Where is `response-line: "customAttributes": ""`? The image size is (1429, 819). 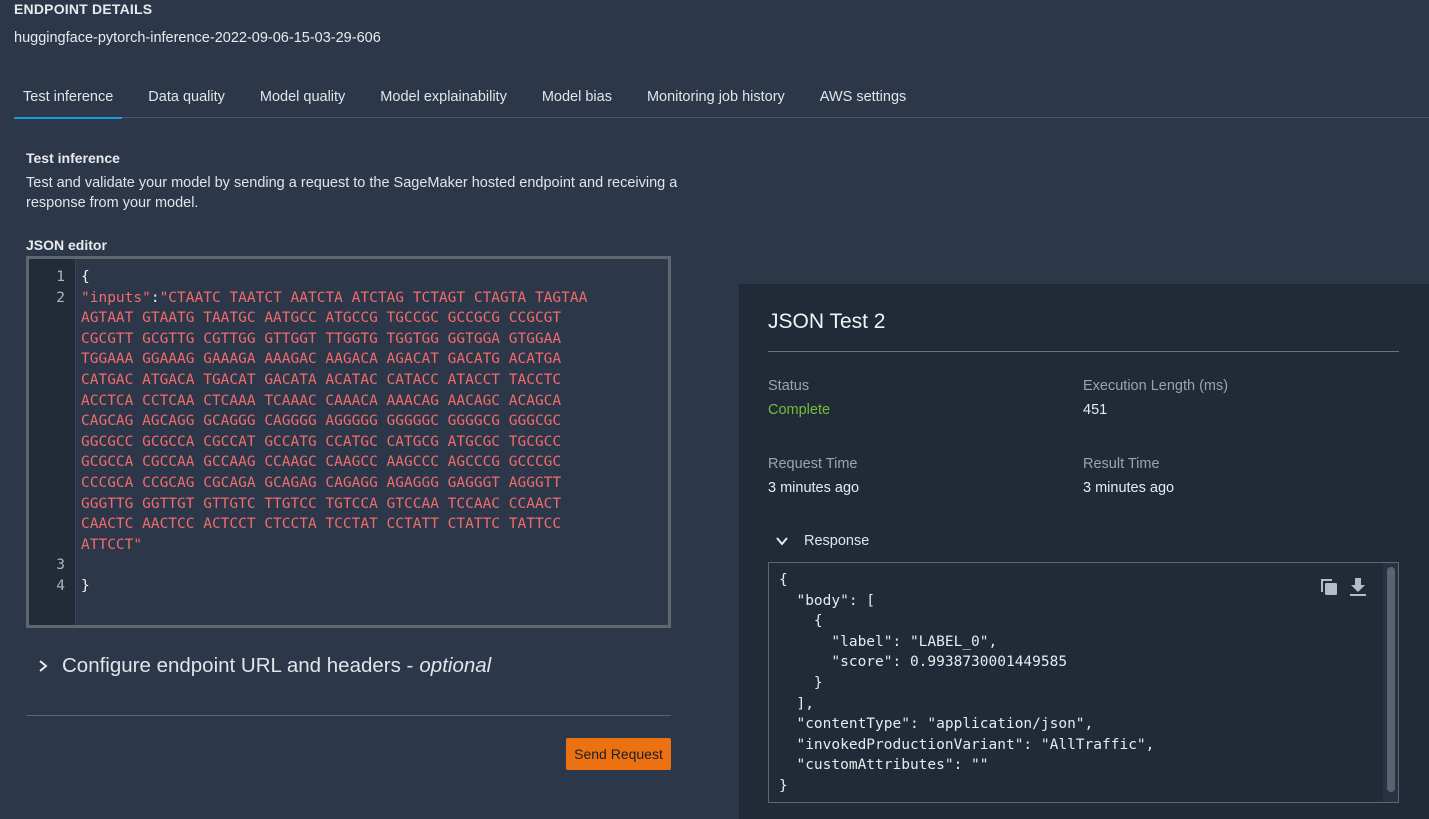 response-line: "customAttributes": "" is located at coordinates (884, 765).